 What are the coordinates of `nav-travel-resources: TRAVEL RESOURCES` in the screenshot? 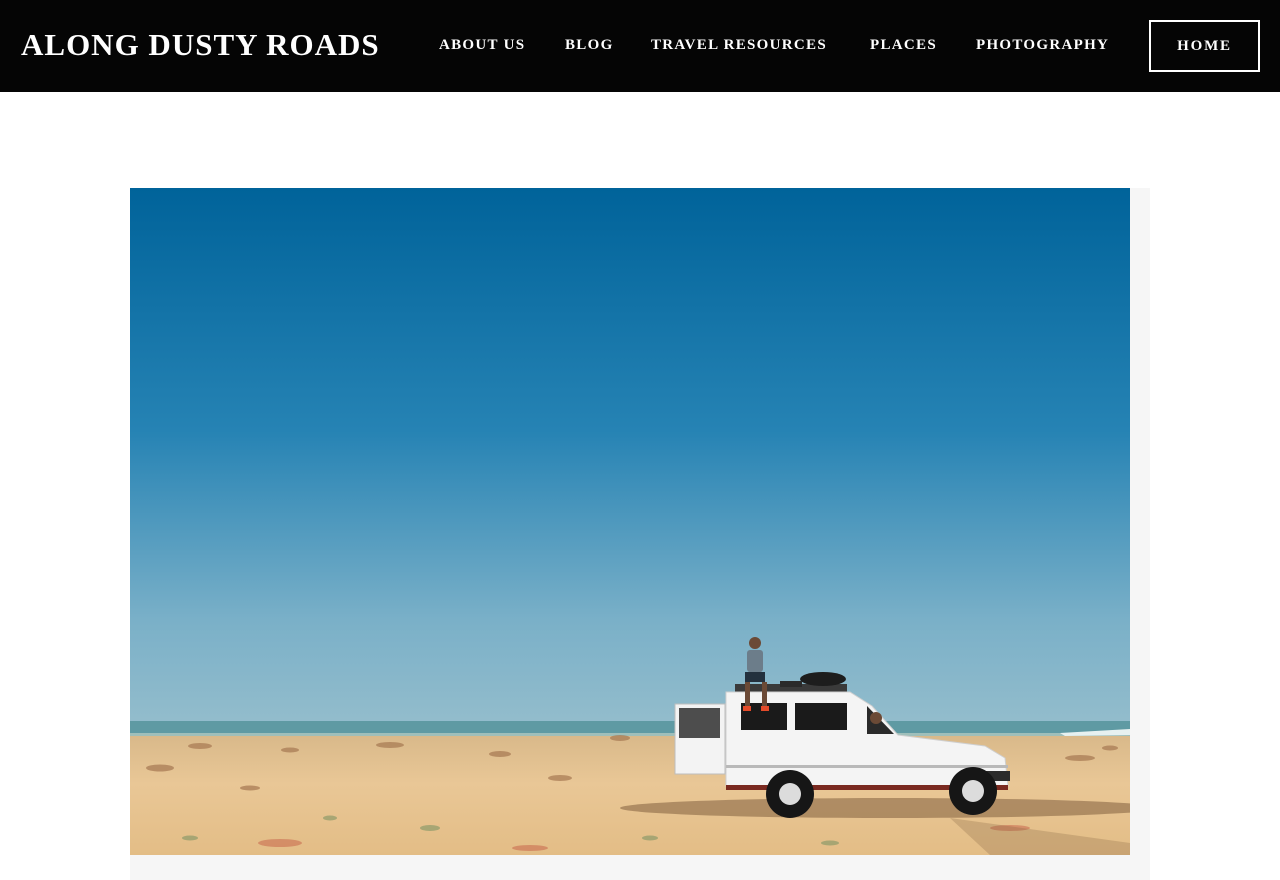 It's located at (739, 45).